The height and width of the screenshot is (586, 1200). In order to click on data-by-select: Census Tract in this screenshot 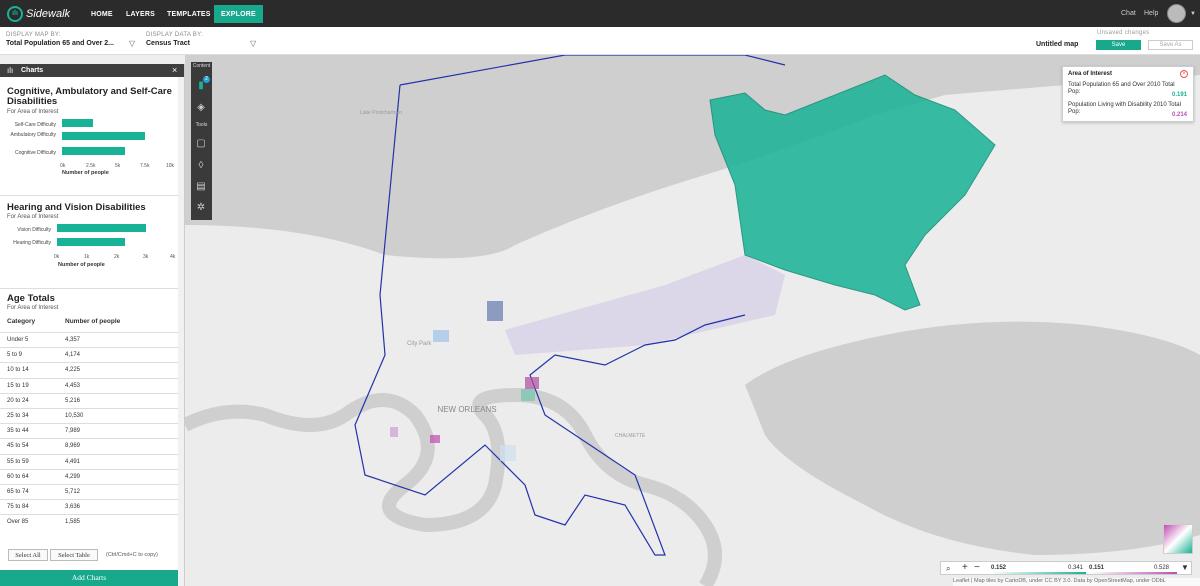, I will do `click(168, 43)`.